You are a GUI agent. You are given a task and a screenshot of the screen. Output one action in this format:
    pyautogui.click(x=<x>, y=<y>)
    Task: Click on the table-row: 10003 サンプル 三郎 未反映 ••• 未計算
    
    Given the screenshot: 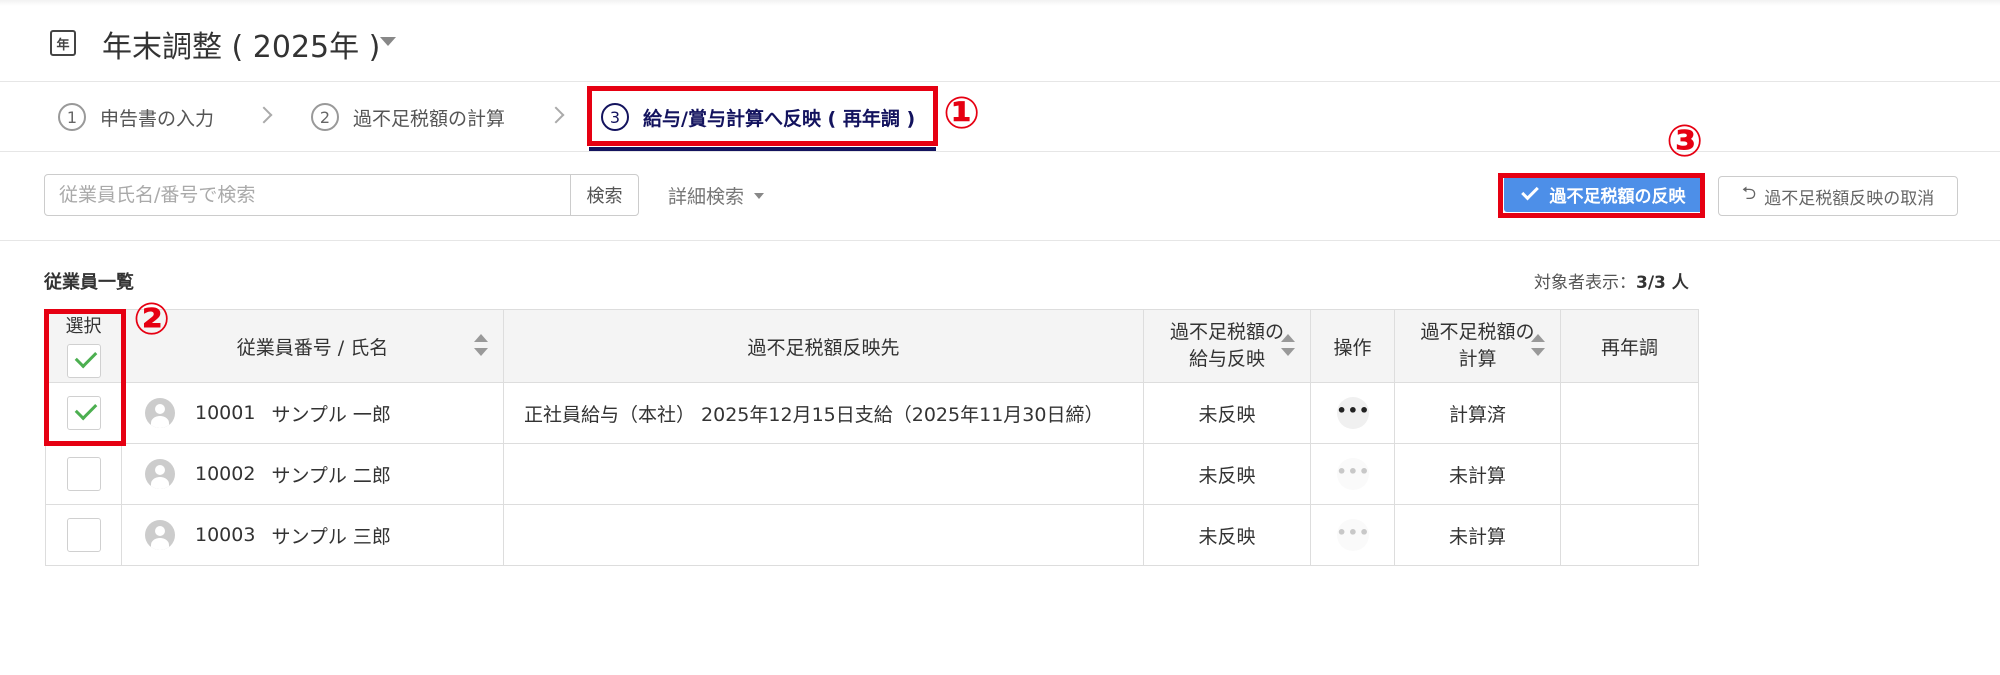 What is the action you would take?
    pyautogui.click(x=872, y=535)
    